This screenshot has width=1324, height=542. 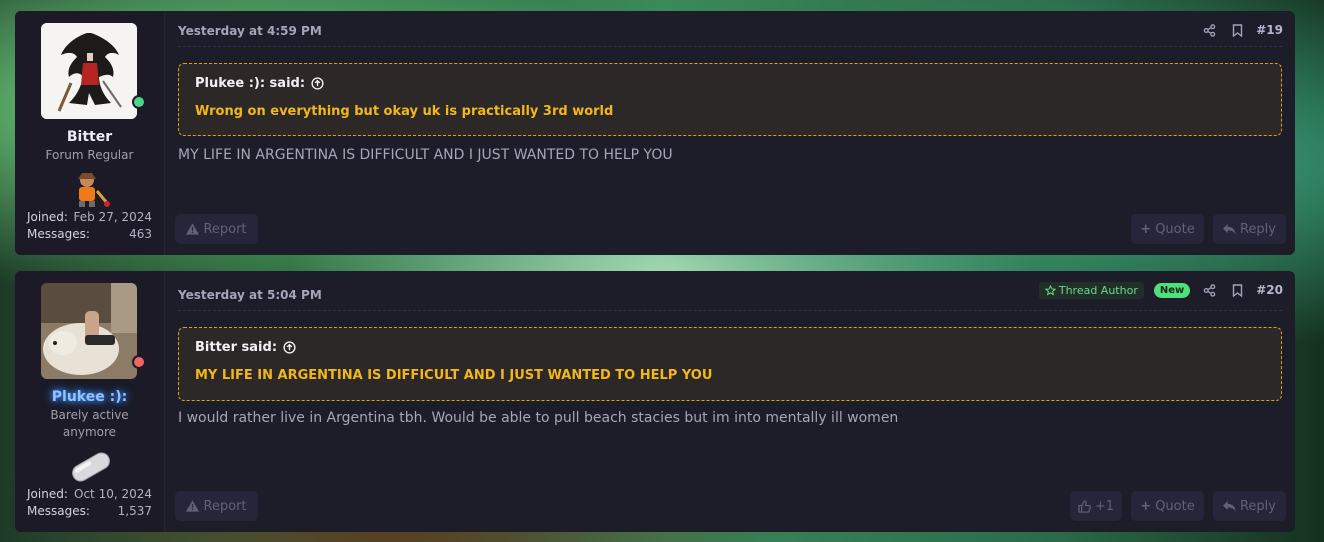 I want to click on new-badge: New, so click(x=1172, y=290).